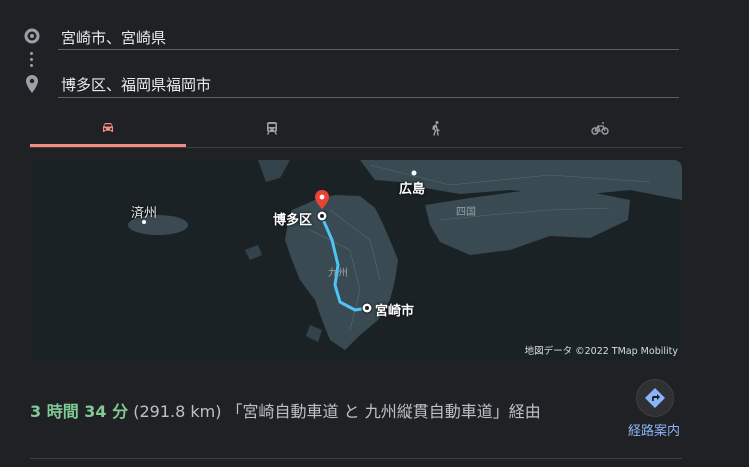 Image resolution: width=749 pixels, height=467 pixels. I want to click on route-via: 「宮崎自動車道 と 九州縦貫自動車道」経由, so click(383, 411).